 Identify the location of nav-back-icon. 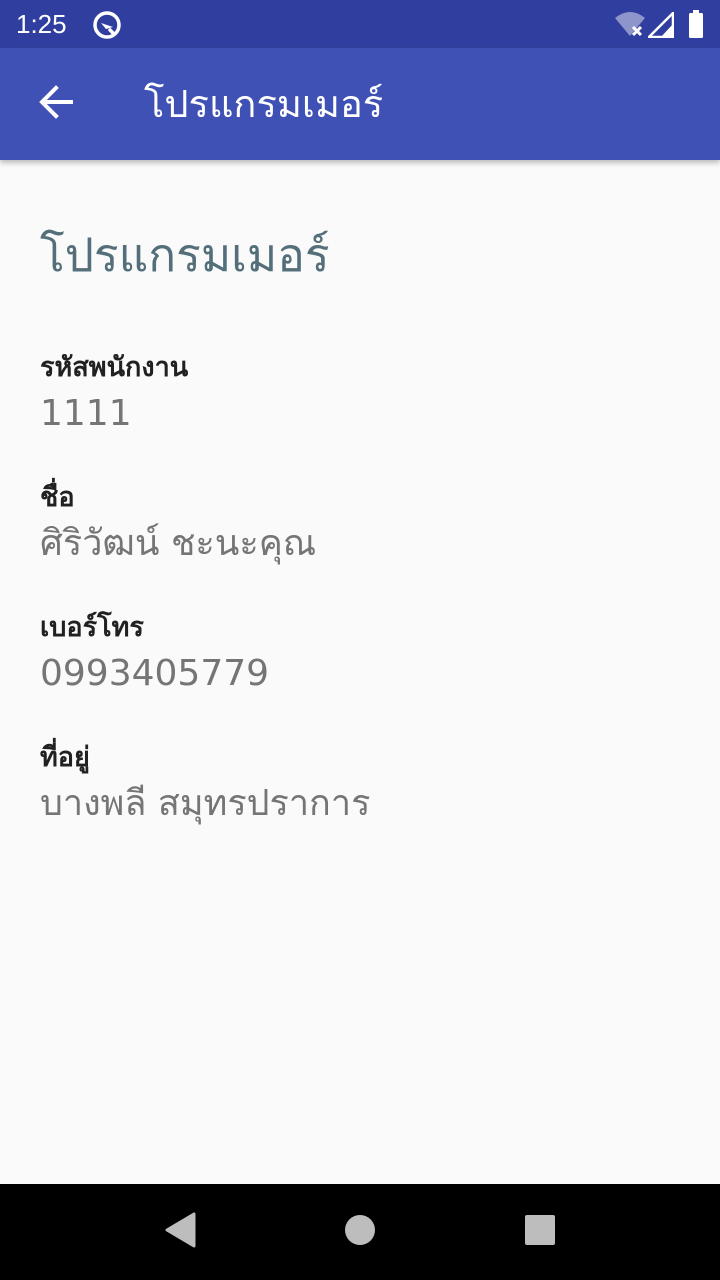
(180, 1232).